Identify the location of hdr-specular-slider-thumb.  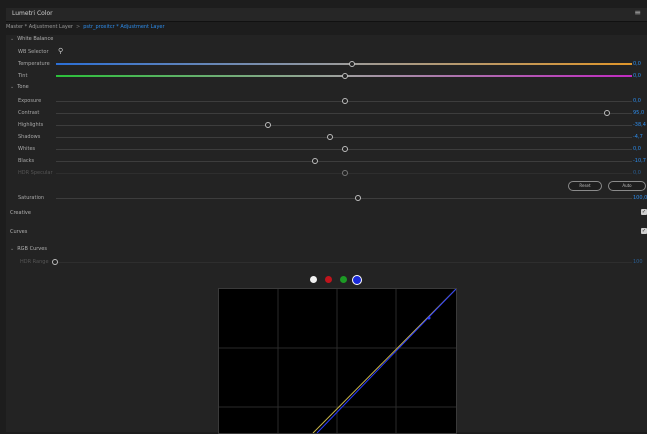
(345, 173).